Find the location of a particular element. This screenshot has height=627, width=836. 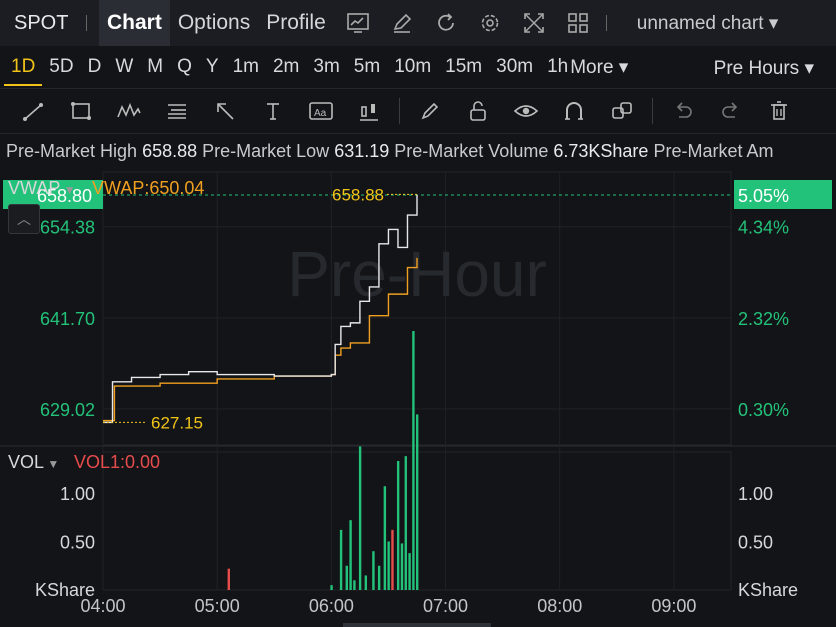

time-tick-label: 07:00 is located at coordinates (445, 606).